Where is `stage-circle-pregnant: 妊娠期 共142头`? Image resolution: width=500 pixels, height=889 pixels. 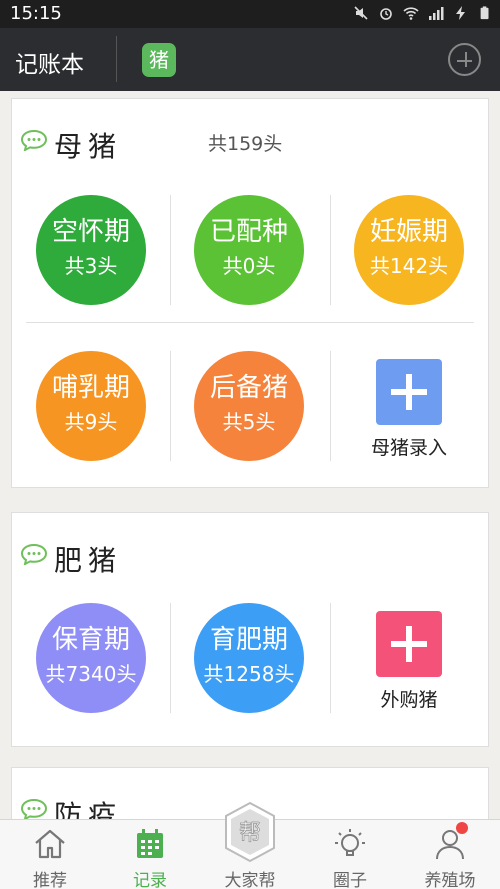 stage-circle-pregnant: 妊娠期 共142头 is located at coordinates (409, 250).